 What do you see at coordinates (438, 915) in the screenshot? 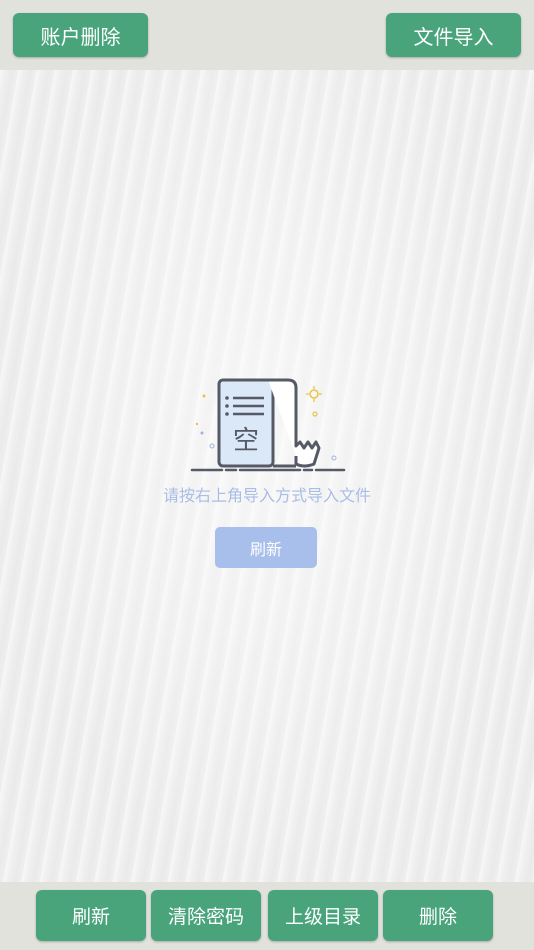
I see `delete-button: 删除` at bounding box center [438, 915].